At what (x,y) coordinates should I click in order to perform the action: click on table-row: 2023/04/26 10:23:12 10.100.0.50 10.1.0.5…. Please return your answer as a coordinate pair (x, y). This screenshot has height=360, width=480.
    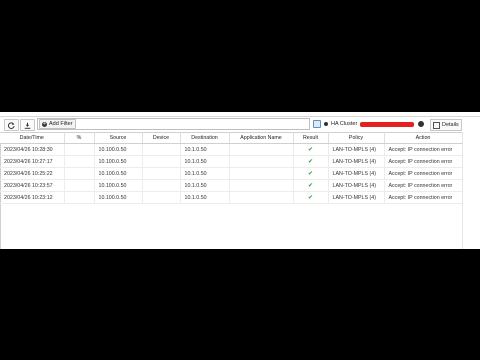
    Looking at the image, I should click on (231, 197).